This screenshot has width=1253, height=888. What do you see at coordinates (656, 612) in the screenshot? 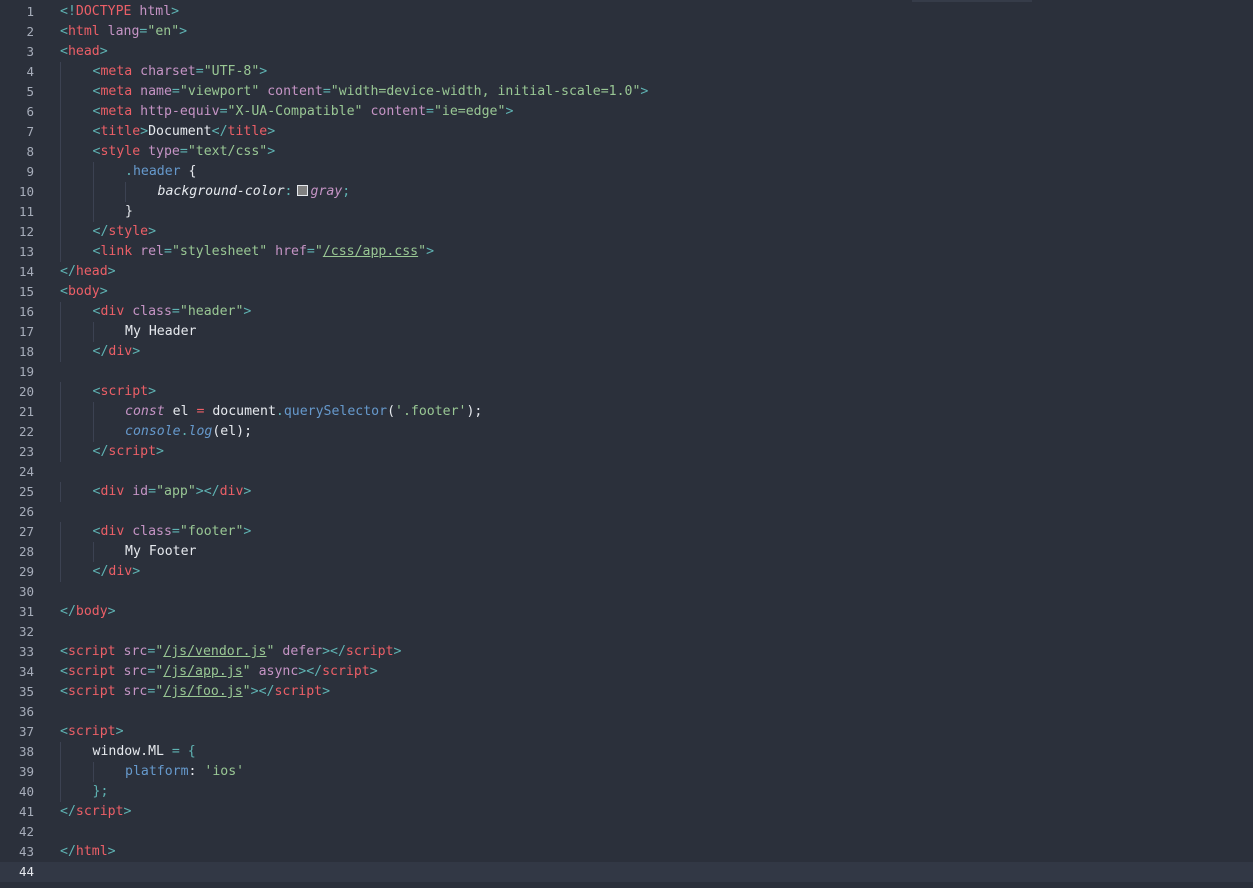
I see `code-content: </body>` at bounding box center [656, 612].